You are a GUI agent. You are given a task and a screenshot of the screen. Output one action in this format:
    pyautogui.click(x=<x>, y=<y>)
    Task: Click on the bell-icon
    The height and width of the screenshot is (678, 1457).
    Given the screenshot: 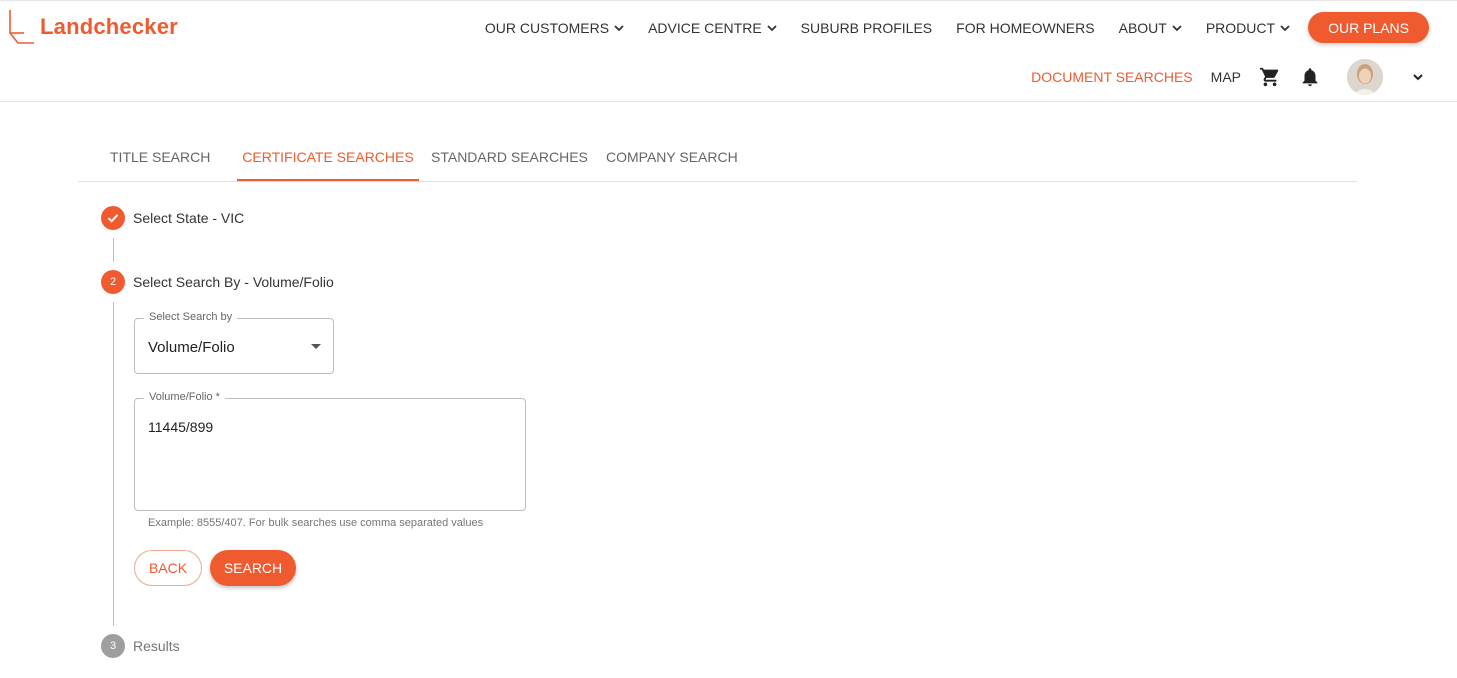 What is the action you would take?
    pyautogui.click(x=1310, y=77)
    